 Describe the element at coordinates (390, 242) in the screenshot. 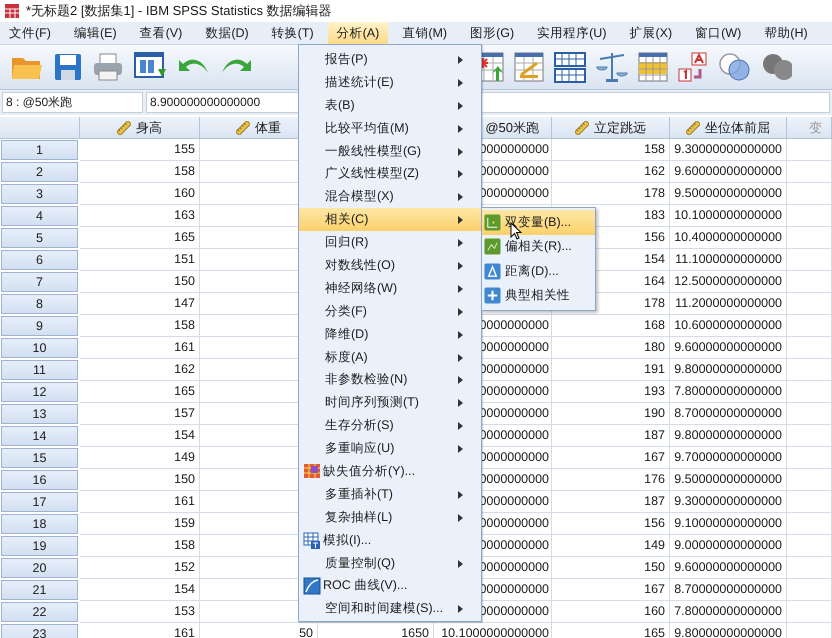

I see `menu-item: 回归(R)` at that location.